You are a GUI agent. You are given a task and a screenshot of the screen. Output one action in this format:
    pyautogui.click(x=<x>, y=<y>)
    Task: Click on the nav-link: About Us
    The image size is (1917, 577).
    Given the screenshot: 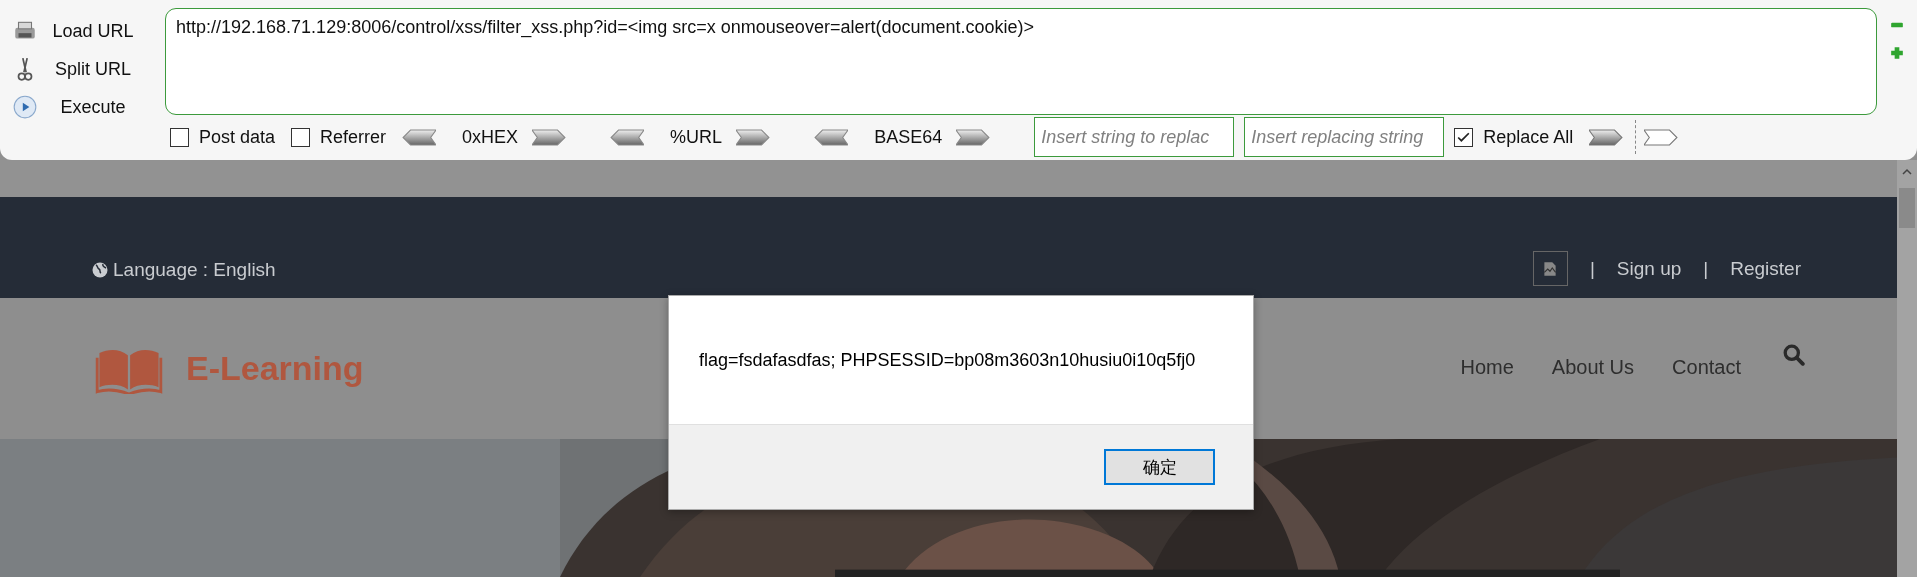 What is the action you would take?
    pyautogui.click(x=1593, y=368)
    